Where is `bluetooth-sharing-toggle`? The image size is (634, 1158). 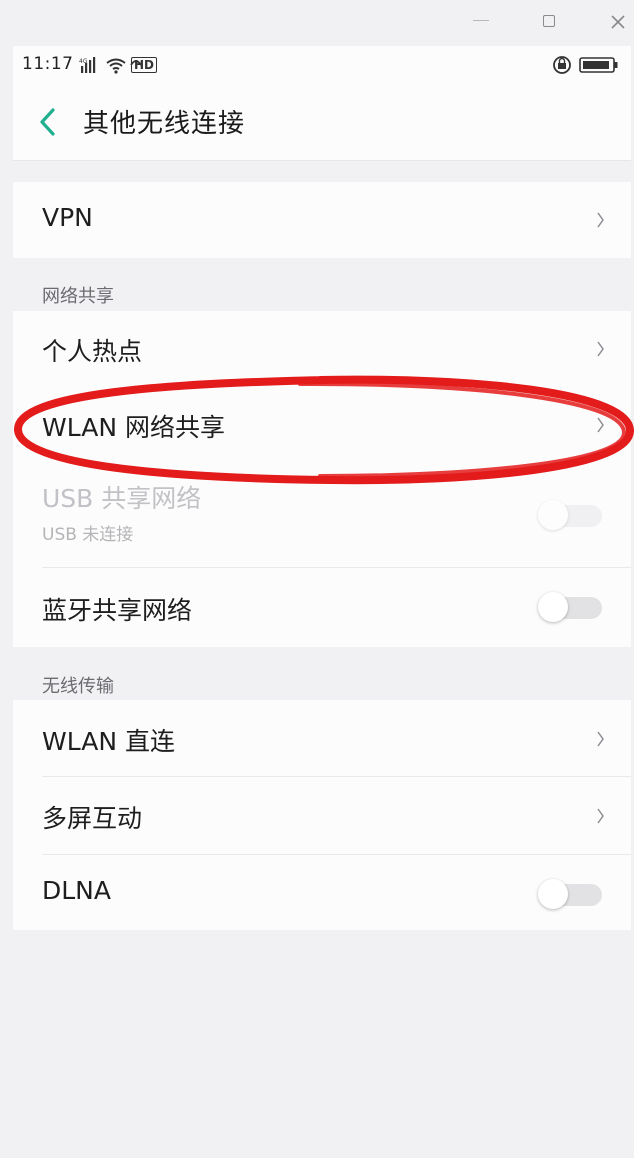
bluetooth-sharing-toggle is located at coordinates (570, 607).